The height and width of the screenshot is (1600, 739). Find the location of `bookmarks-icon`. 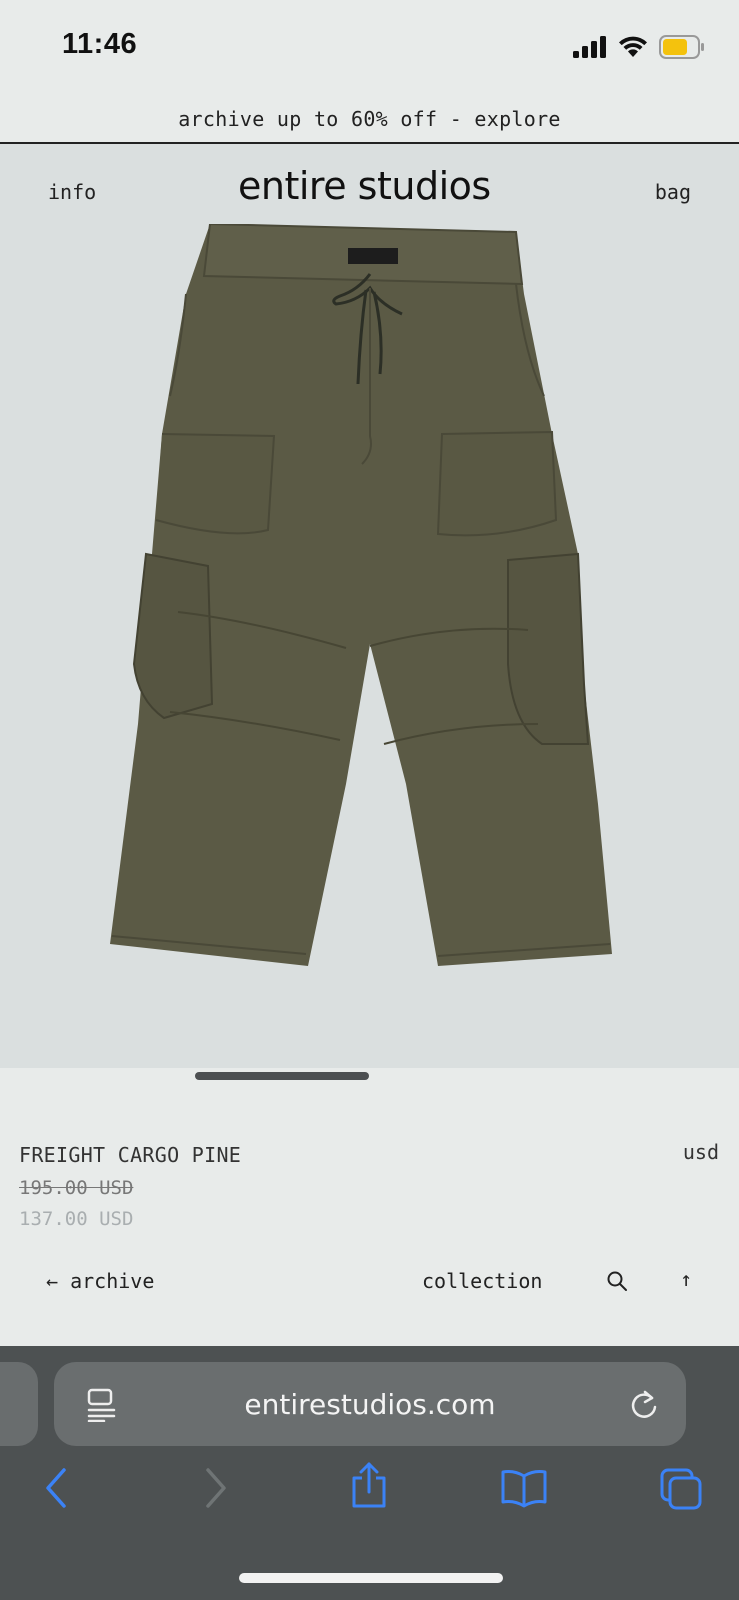

bookmarks-icon is located at coordinates (524, 1488).